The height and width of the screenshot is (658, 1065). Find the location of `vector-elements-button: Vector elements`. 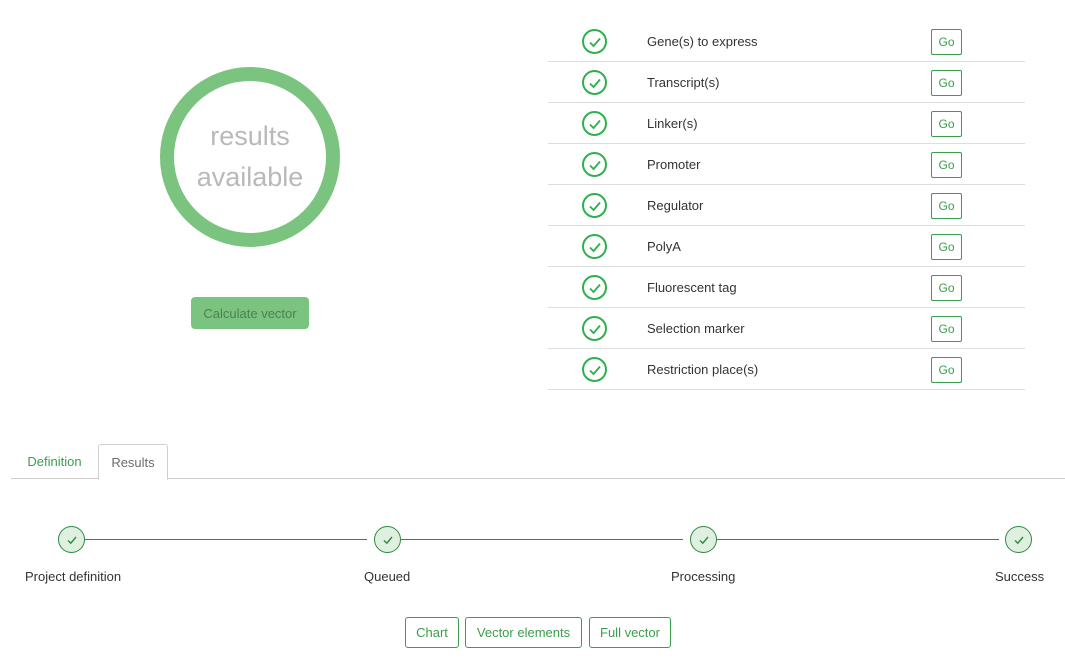

vector-elements-button: Vector elements is located at coordinates (523, 632).